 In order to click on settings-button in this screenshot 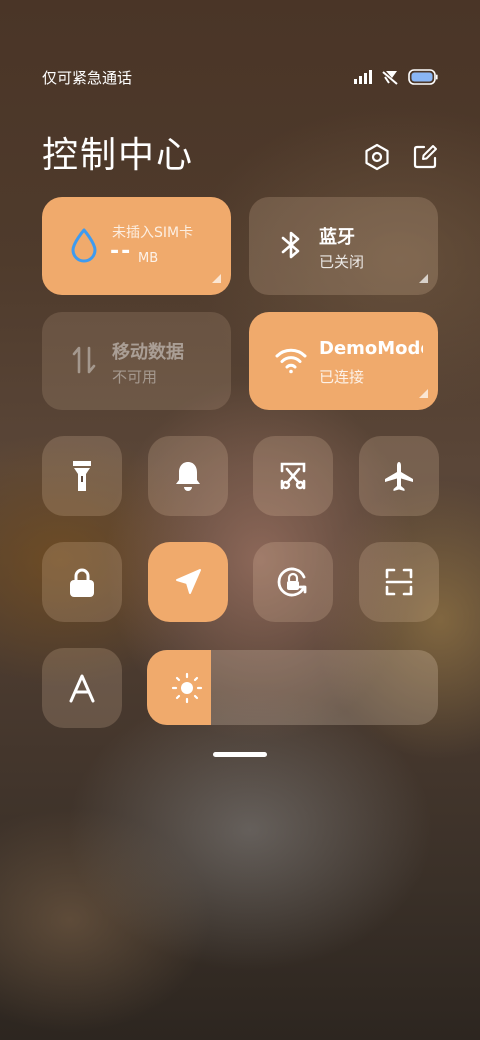, I will do `click(377, 157)`.